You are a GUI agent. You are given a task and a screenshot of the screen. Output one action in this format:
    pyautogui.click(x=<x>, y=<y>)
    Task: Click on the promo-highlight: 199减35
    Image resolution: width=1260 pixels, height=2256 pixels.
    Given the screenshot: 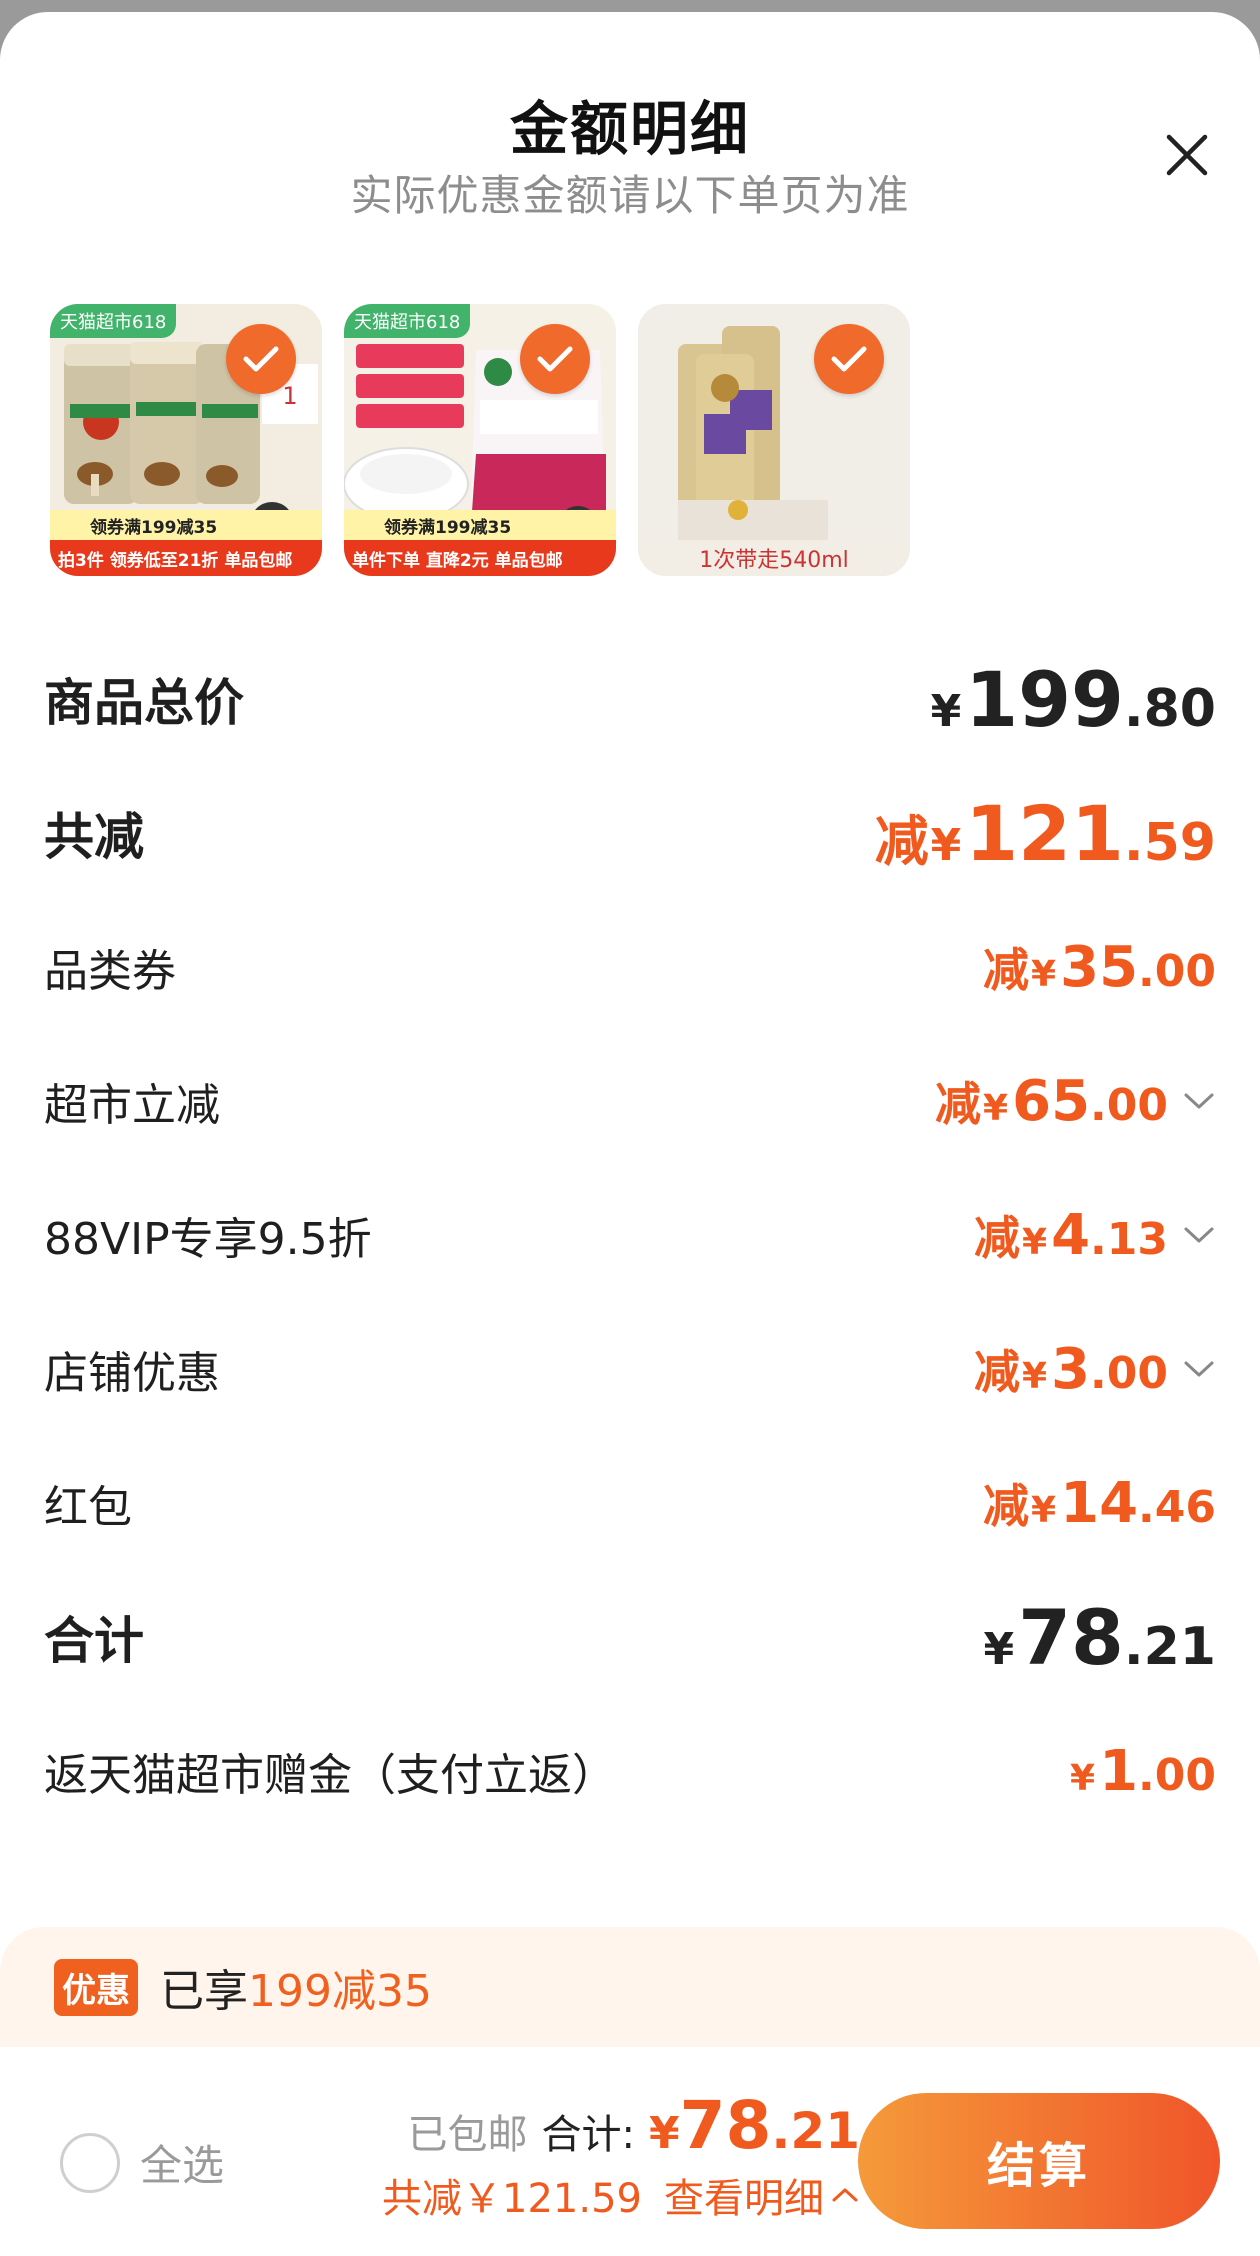 What is the action you would take?
    pyautogui.click(x=340, y=1991)
    